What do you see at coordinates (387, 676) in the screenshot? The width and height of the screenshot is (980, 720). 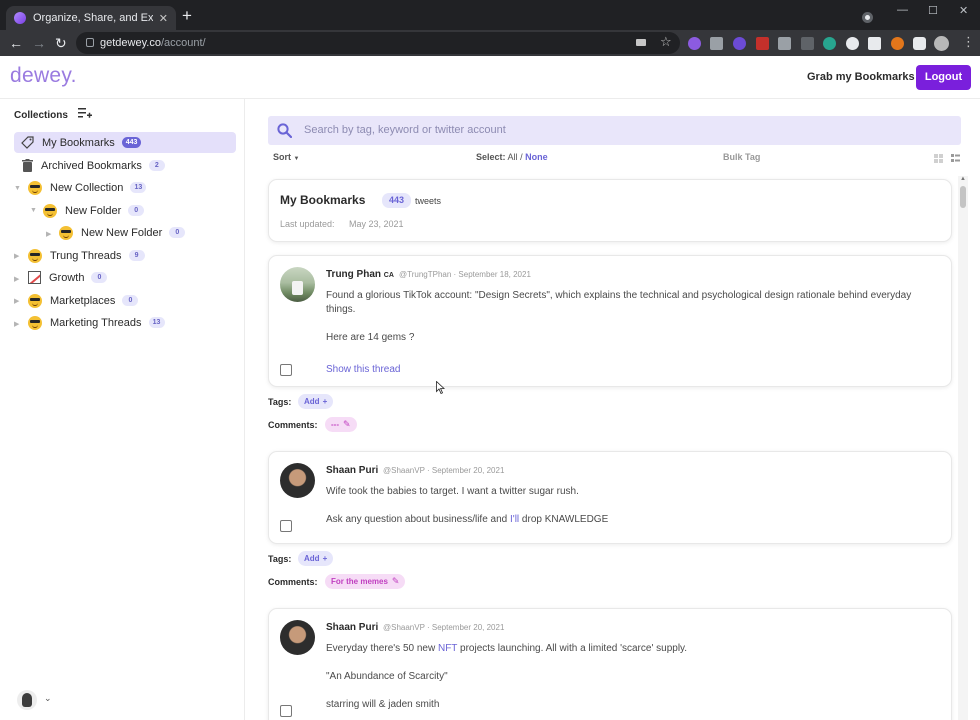 I see `tweet-text-line: "An Abundance of Scarcity"` at bounding box center [387, 676].